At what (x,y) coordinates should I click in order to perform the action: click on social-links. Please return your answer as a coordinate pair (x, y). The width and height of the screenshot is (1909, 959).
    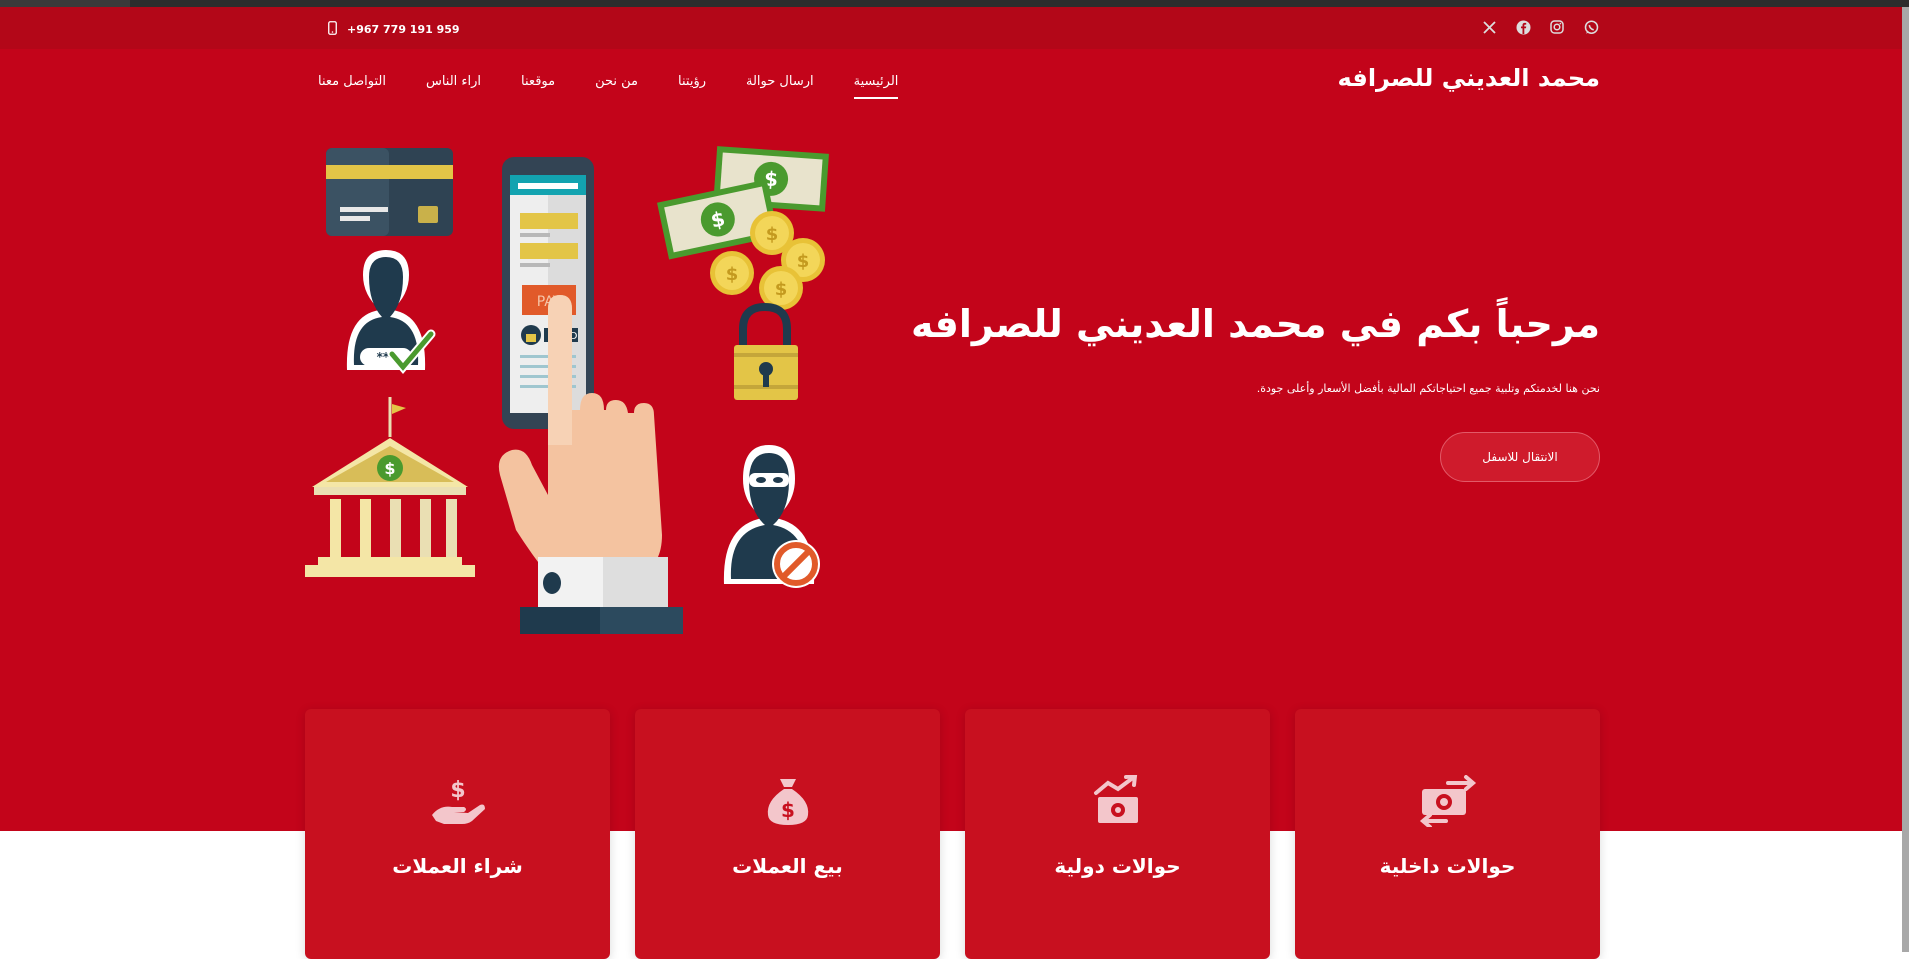
    Looking at the image, I should click on (1540, 27).